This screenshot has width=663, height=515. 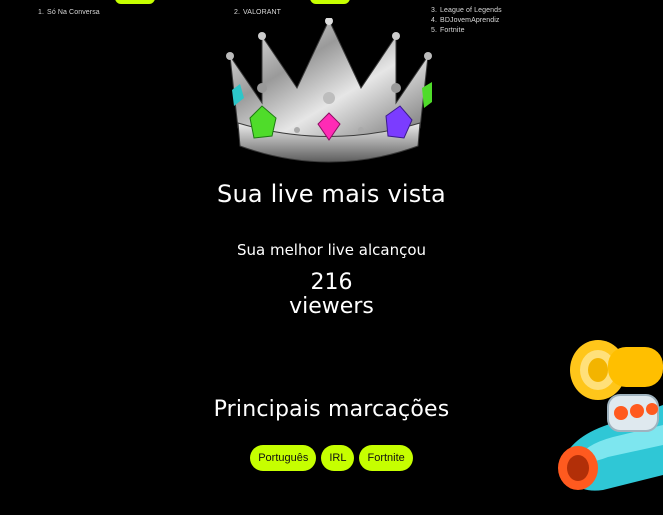 What do you see at coordinates (434, 10) in the screenshot?
I see `ranking-number: 3.` at bounding box center [434, 10].